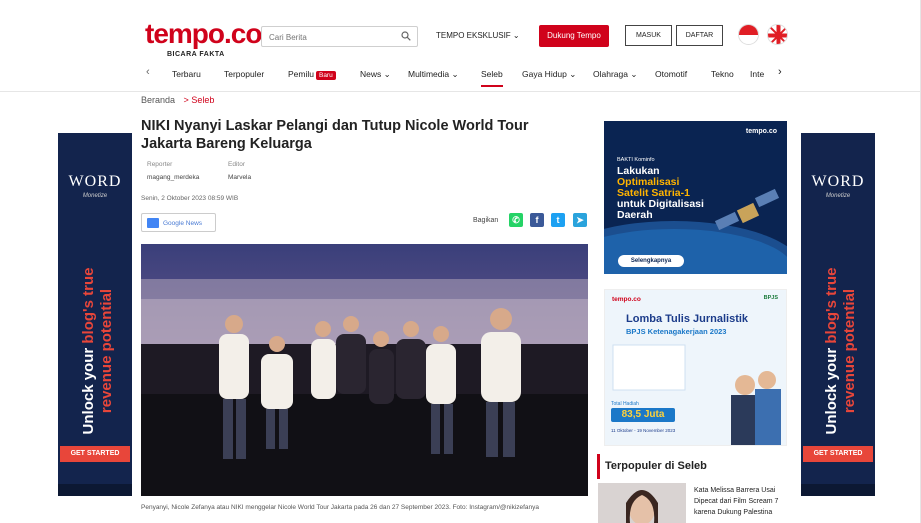 Image resolution: width=921 pixels, height=523 pixels. Describe the element at coordinates (177, 100) in the screenshot. I see `breadcrumb: Beranda > Seleb` at that location.